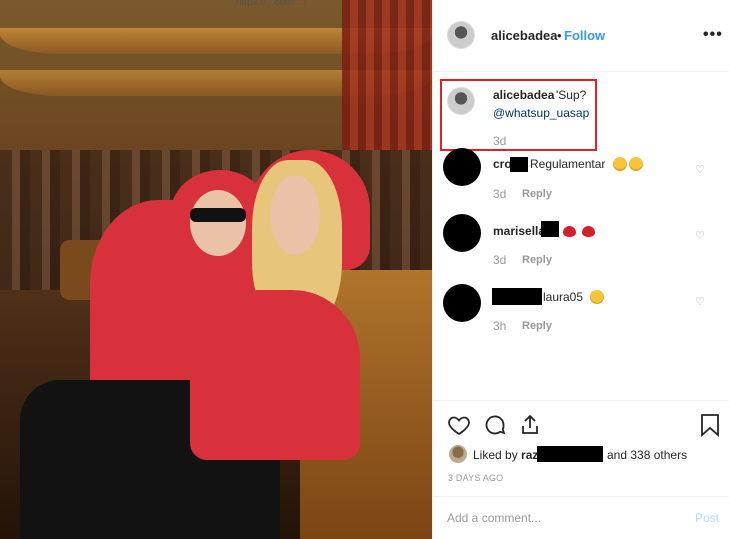 This screenshot has width=729, height=539. Describe the element at coordinates (541, 113) in the screenshot. I see `caption-mention: @whatsup_uasap` at that location.